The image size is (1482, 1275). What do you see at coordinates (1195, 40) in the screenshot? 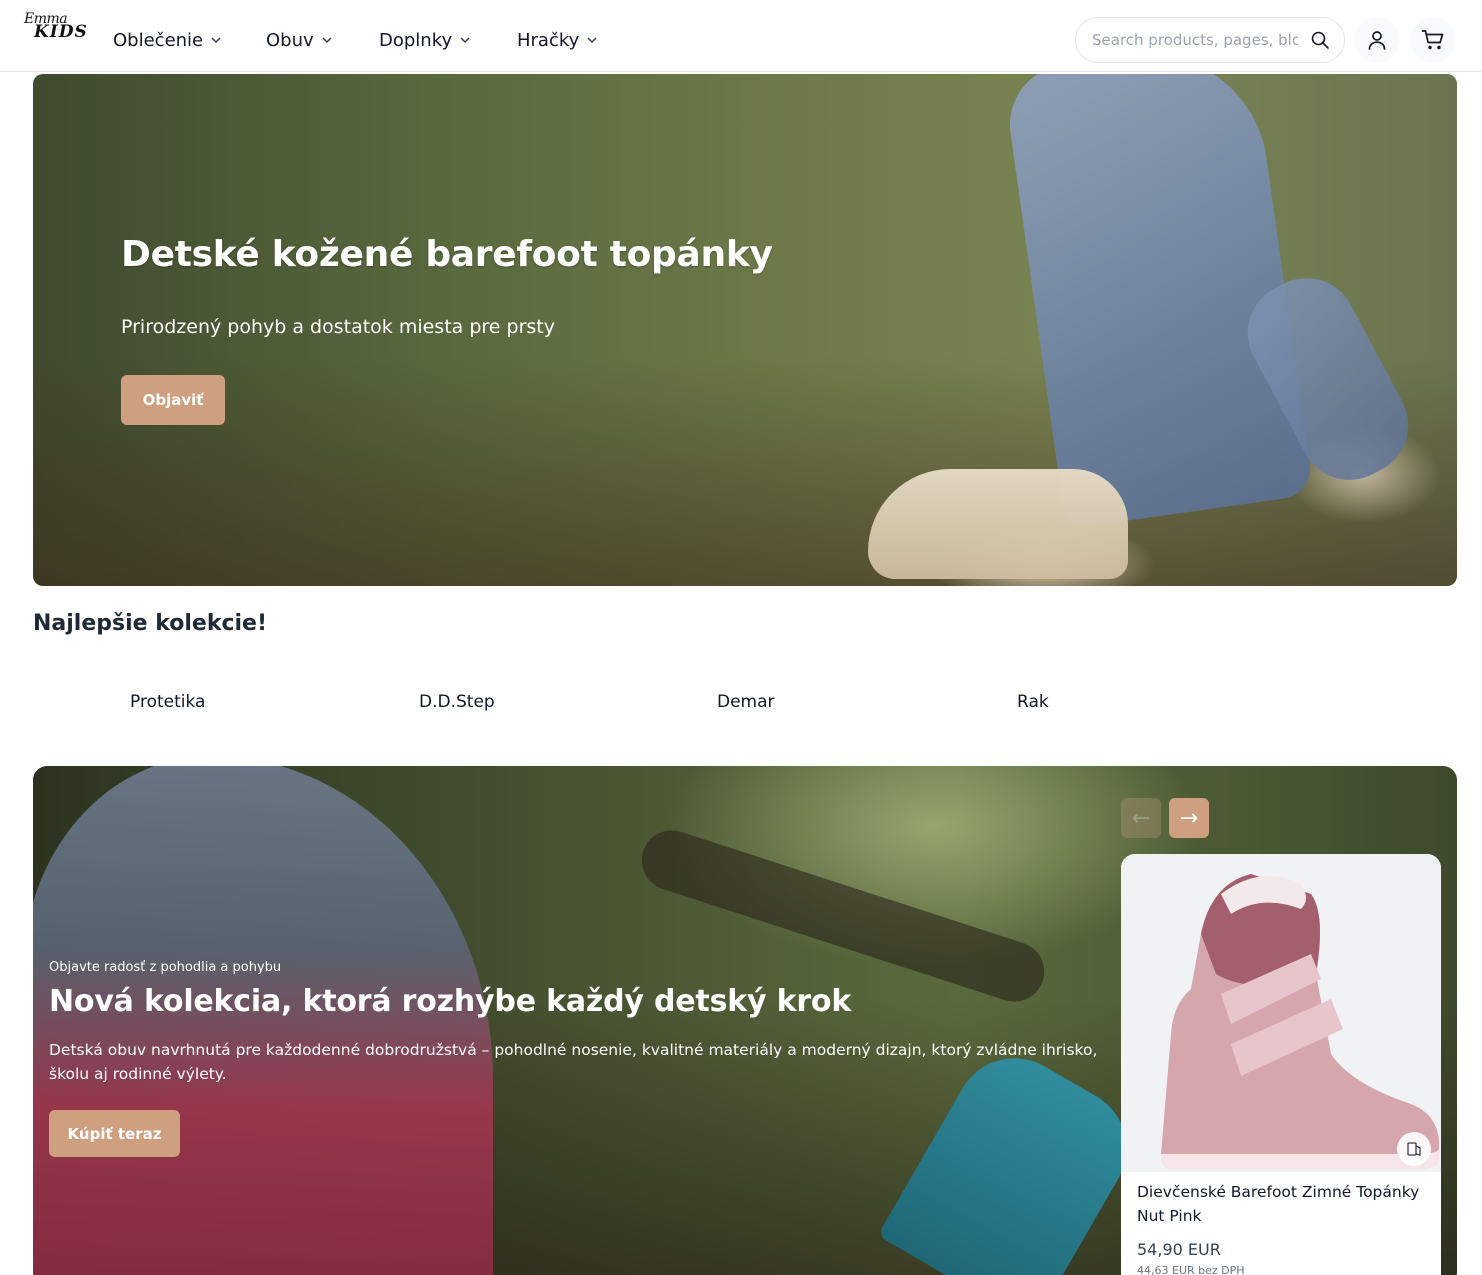
I see `search-input` at bounding box center [1195, 40].